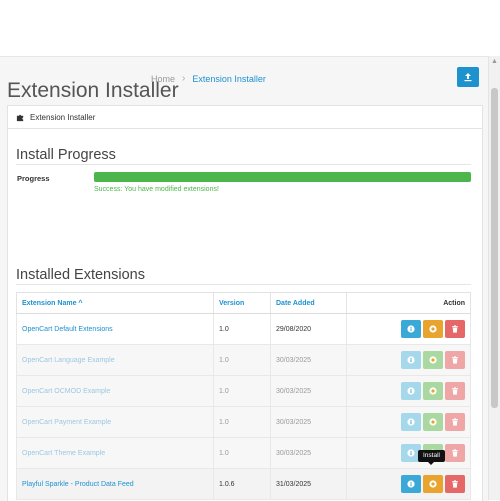 The height and width of the screenshot is (501, 500). I want to click on progress-bar, so click(282, 177).